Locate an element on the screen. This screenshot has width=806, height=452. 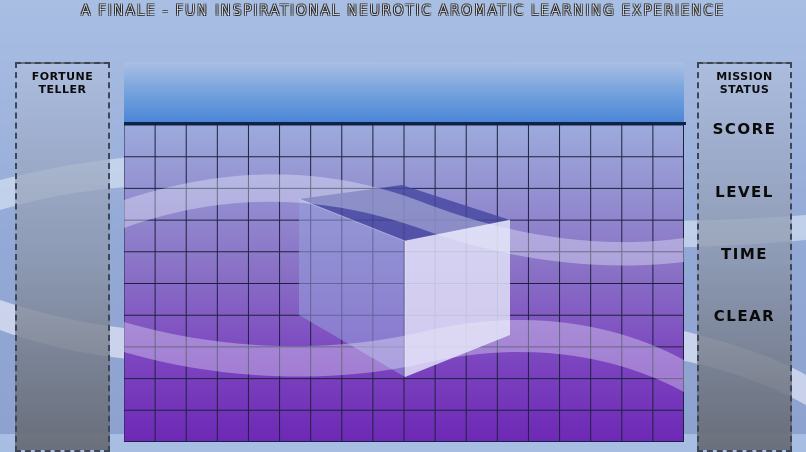
fortune-teller-heading: FORTUNE TELLER is located at coordinates (62, 83).